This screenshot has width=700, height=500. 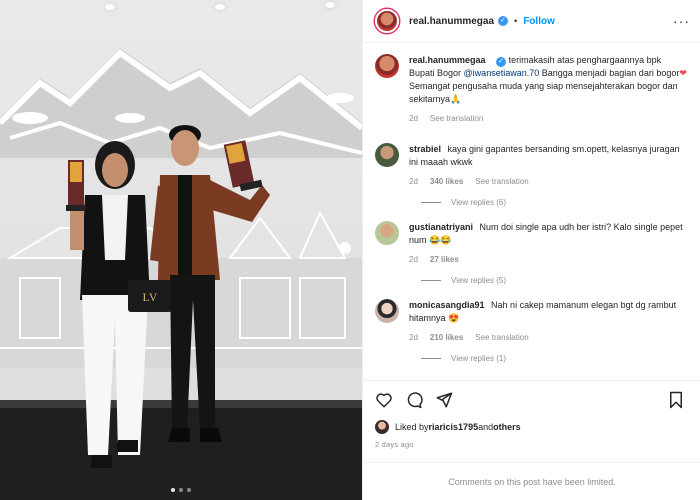 What do you see at coordinates (394, 444) in the screenshot?
I see `post-date: 2 days ago` at bounding box center [394, 444].